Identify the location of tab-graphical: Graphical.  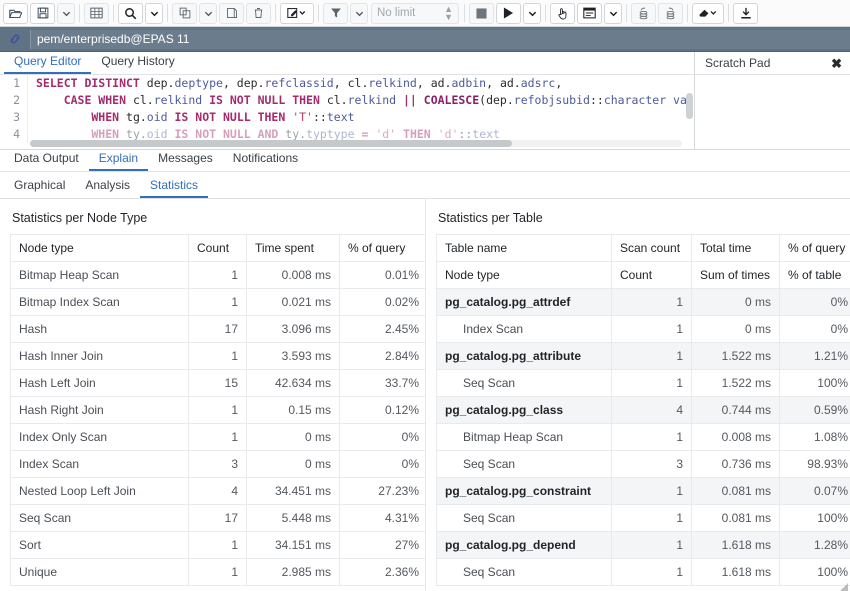
(39, 187).